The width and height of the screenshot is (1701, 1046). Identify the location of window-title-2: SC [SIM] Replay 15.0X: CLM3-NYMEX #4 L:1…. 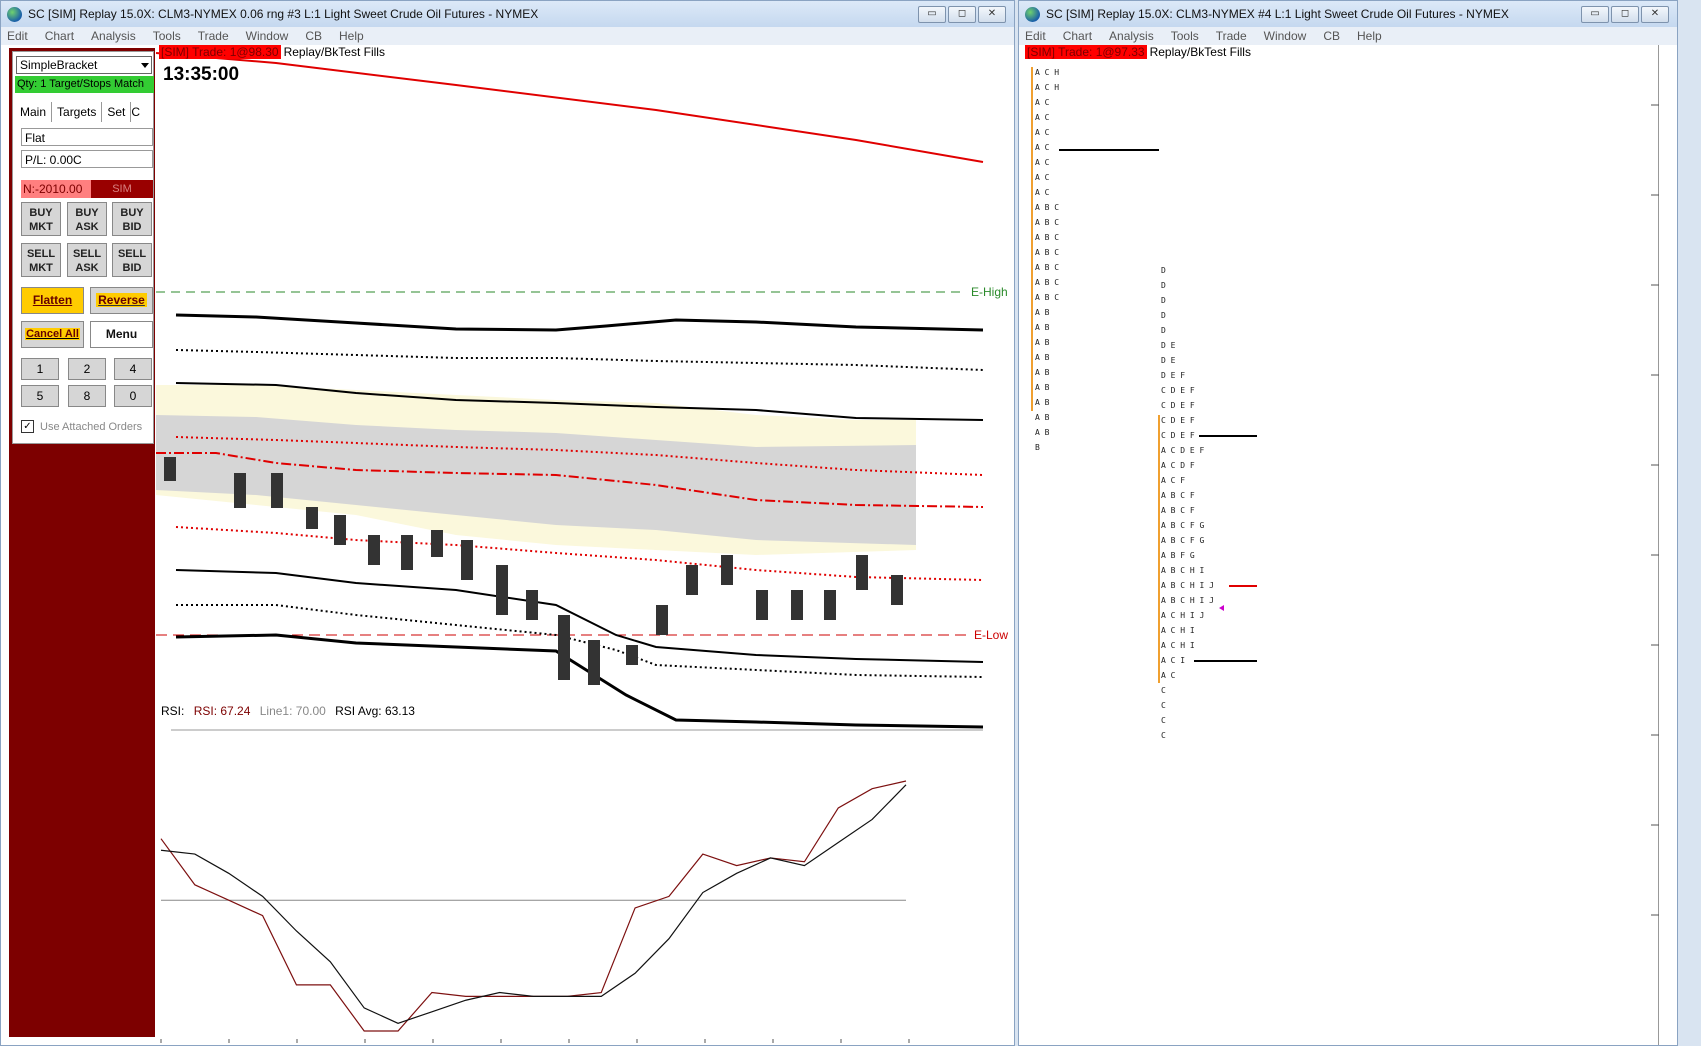
(1277, 14).